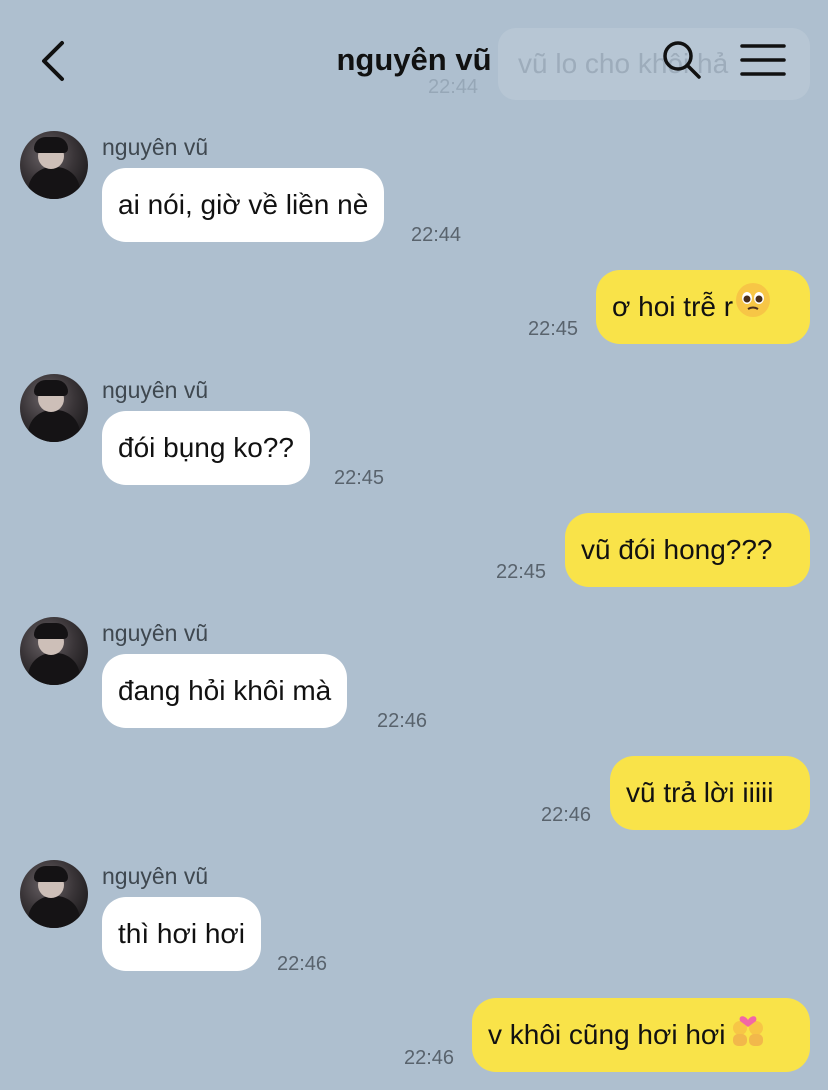  What do you see at coordinates (453, 87) in the screenshot?
I see `faded-preview-time: 22:44` at bounding box center [453, 87].